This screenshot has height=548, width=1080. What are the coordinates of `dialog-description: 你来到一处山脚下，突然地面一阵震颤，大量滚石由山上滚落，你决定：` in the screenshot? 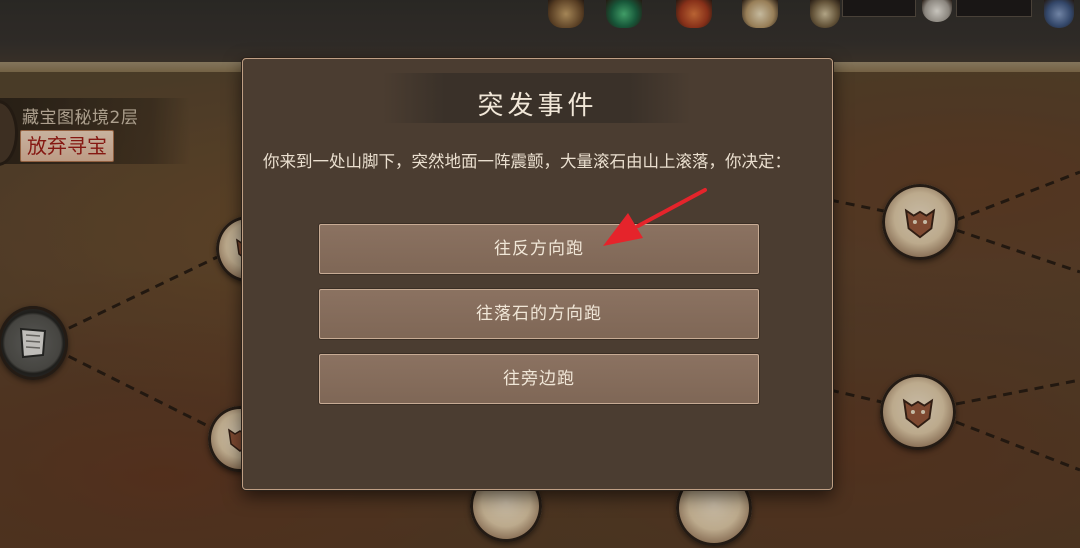 It's located at (527, 161).